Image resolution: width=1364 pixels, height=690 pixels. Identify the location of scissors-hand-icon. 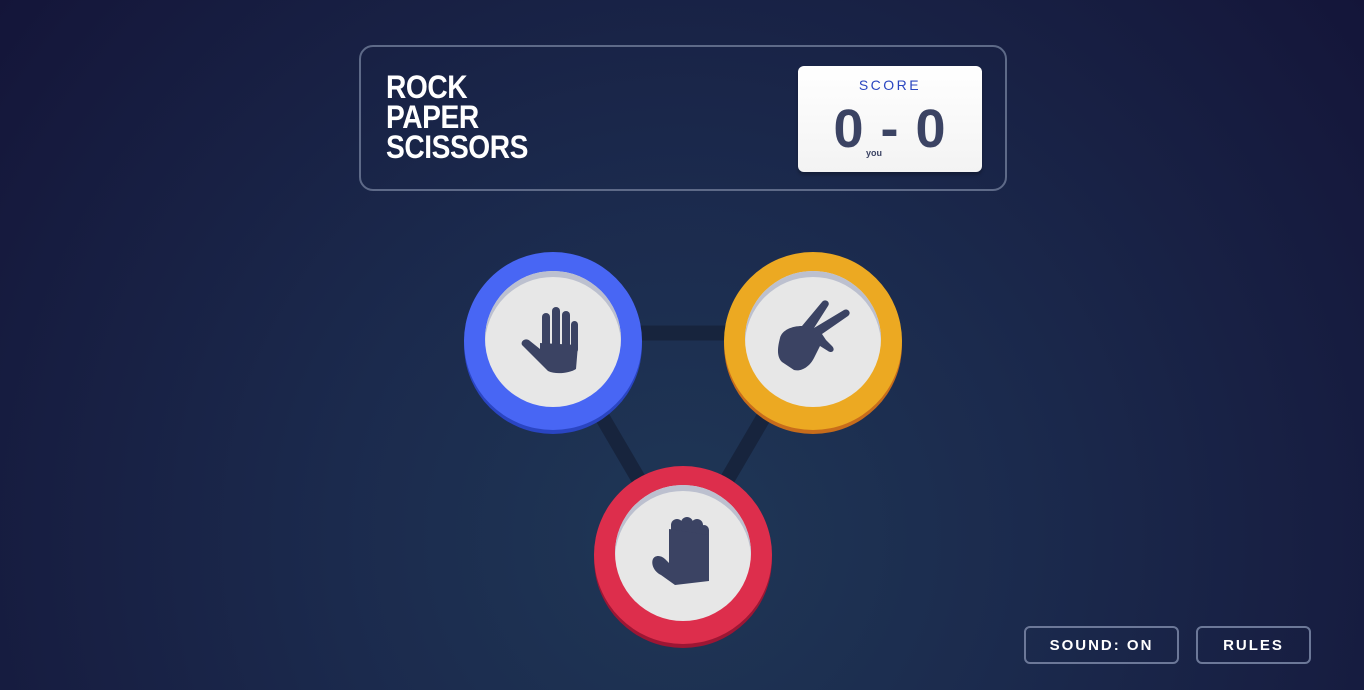
(814, 335).